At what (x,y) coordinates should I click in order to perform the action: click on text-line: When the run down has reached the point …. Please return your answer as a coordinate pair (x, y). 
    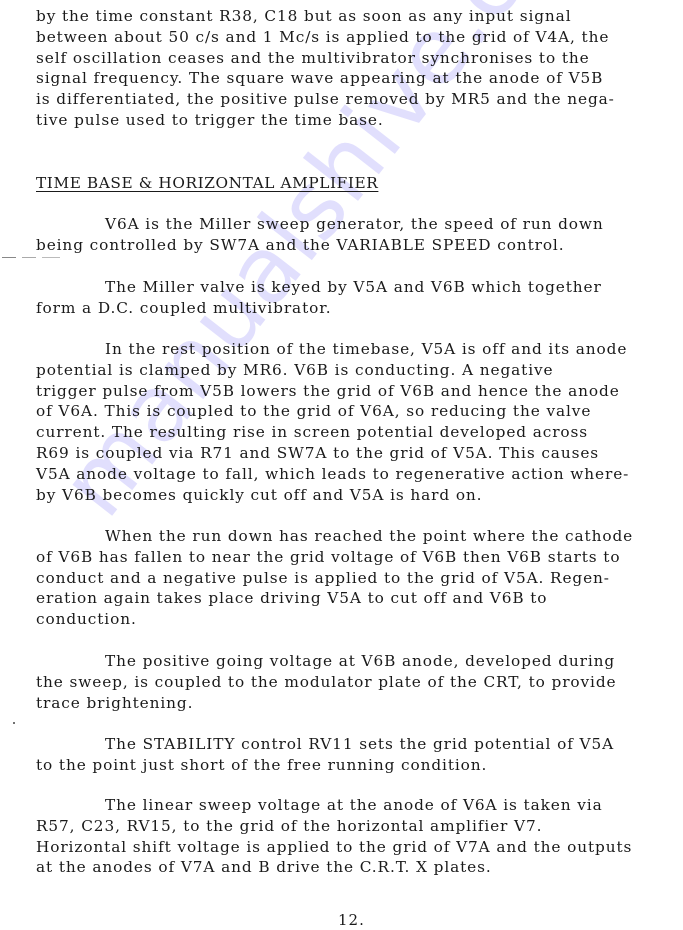
    Looking at the image, I should click on (369, 536).